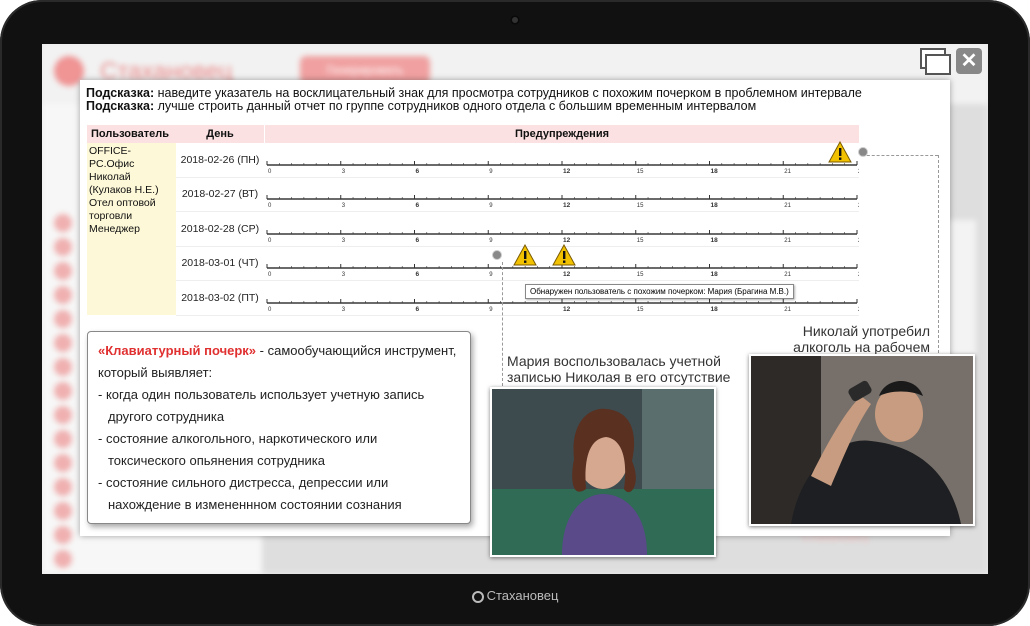 The height and width of the screenshot is (626, 1030). I want to click on photo-nikolay, so click(862, 440).